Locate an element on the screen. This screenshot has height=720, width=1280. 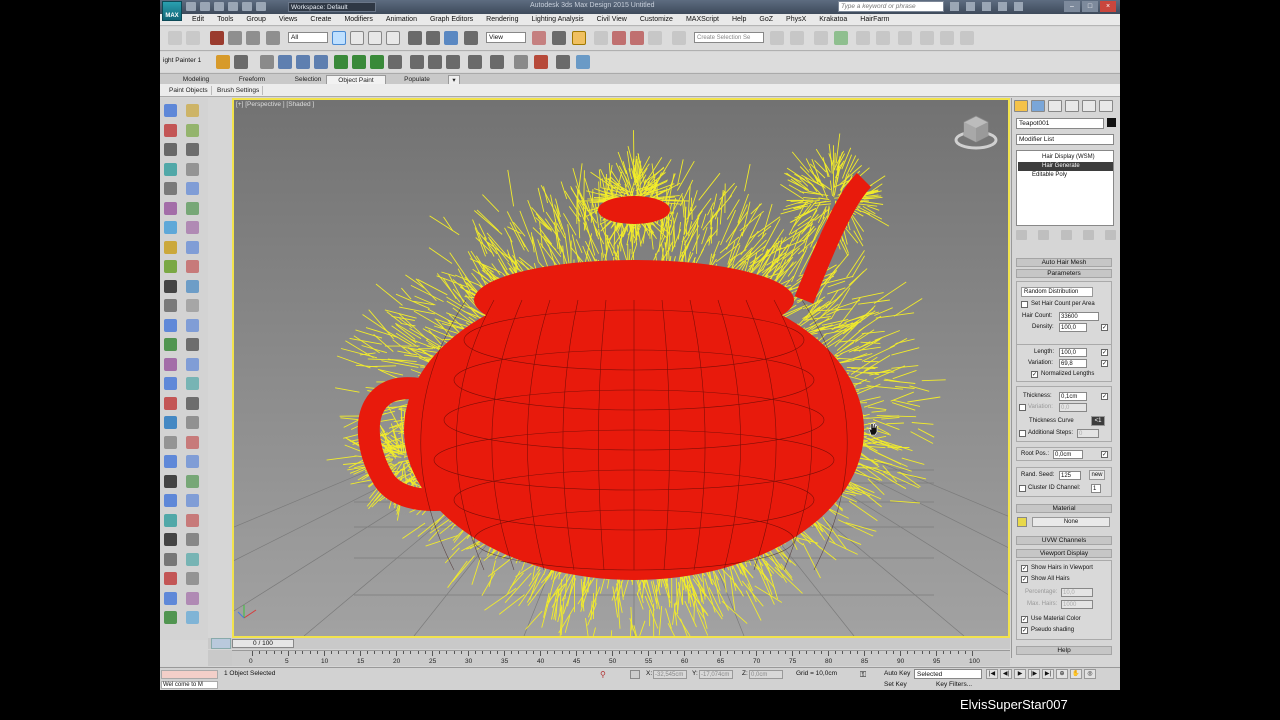
search-input: Type a keyword or phrase is located at coordinates (891, 6).